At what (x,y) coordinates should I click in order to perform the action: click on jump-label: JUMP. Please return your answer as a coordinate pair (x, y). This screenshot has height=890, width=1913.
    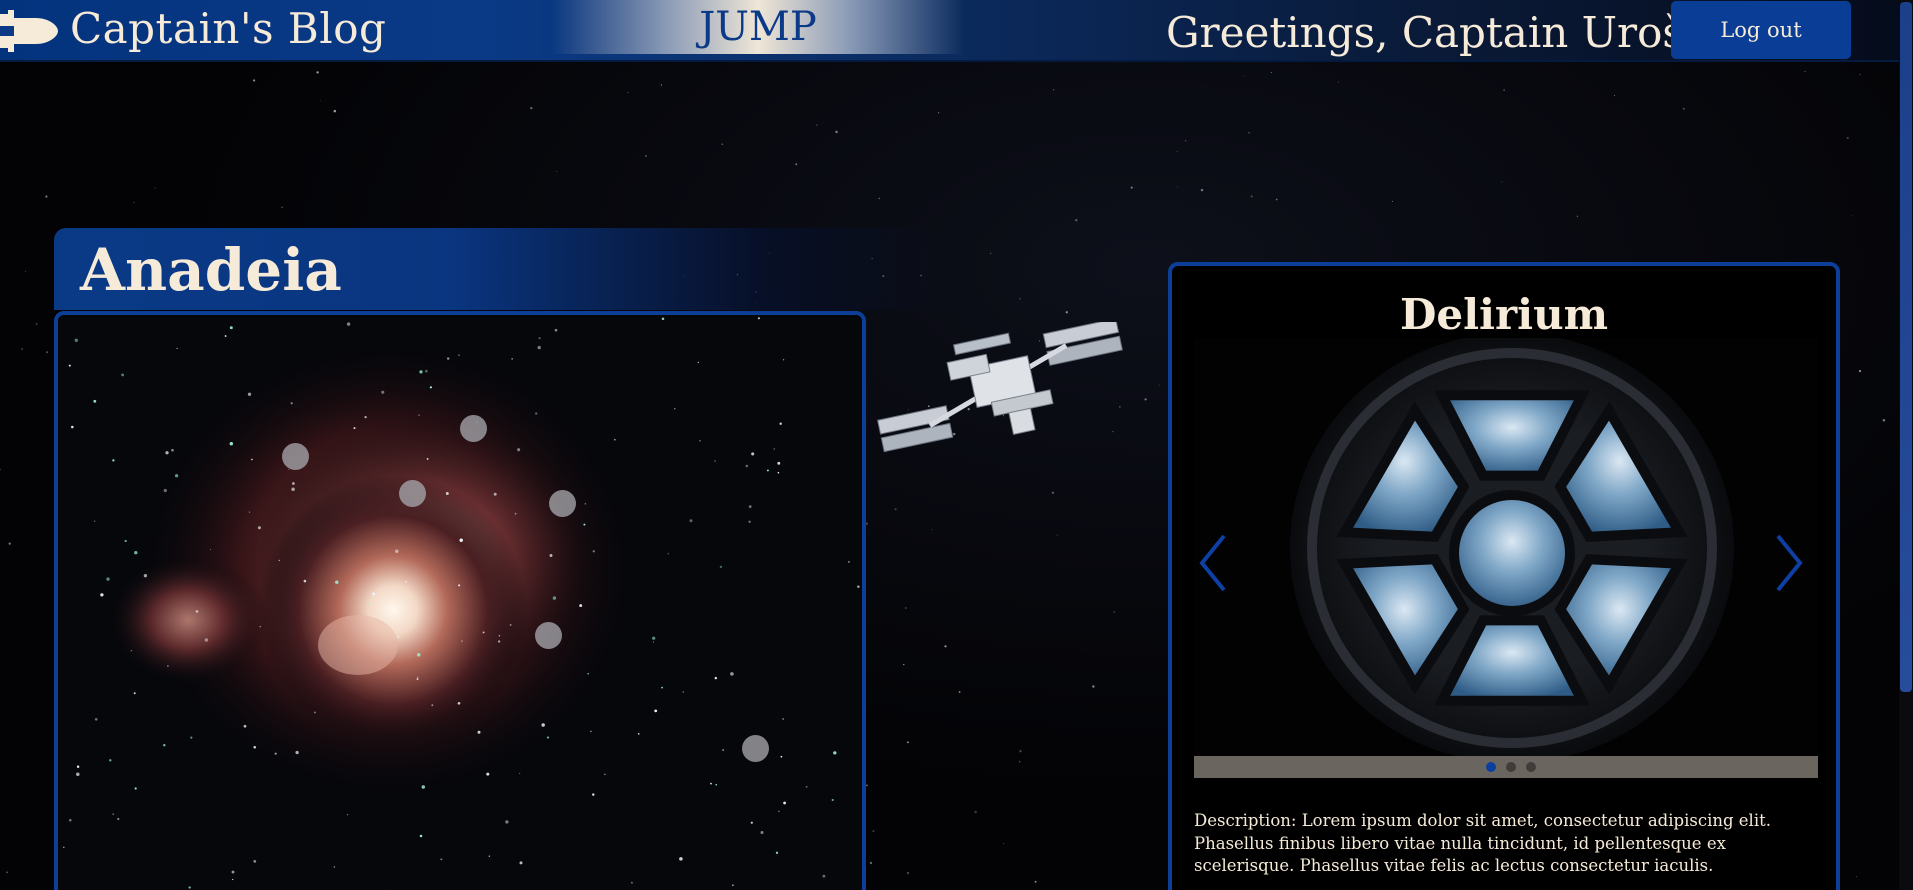
    Looking at the image, I should click on (758, 27).